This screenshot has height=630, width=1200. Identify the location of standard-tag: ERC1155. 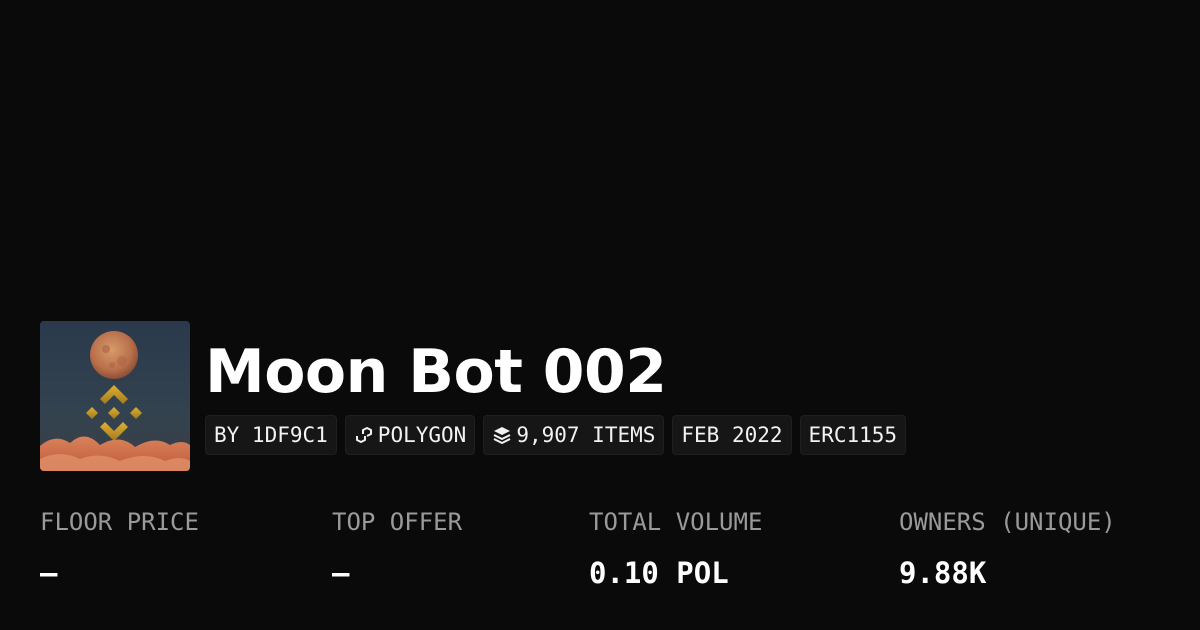
(853, 435).